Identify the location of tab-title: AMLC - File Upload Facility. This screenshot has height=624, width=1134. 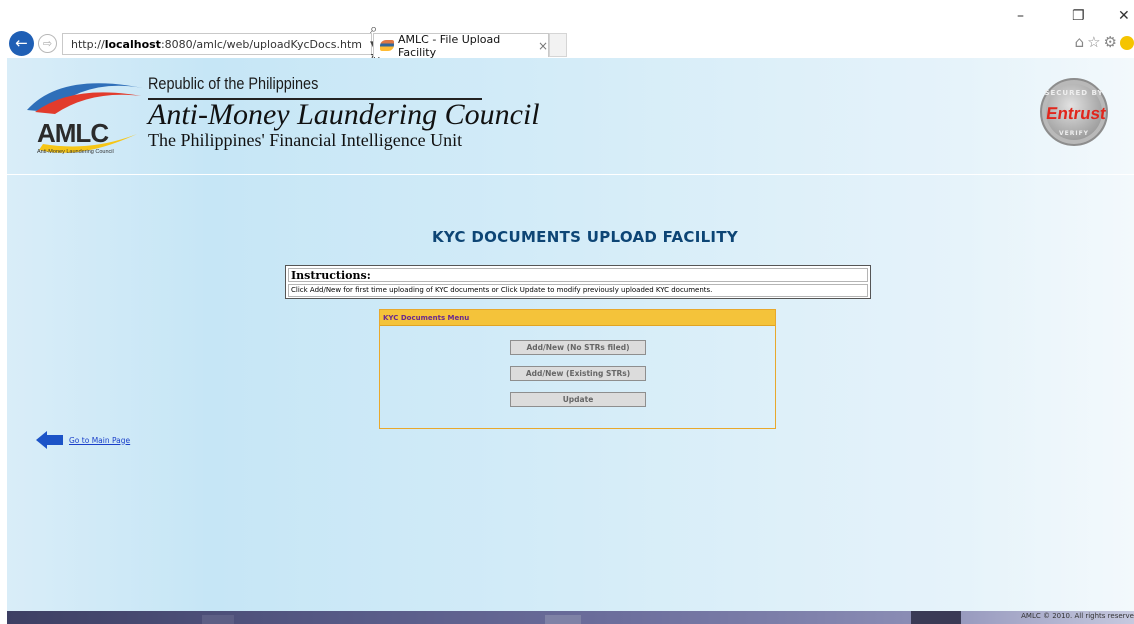
(449, 45).